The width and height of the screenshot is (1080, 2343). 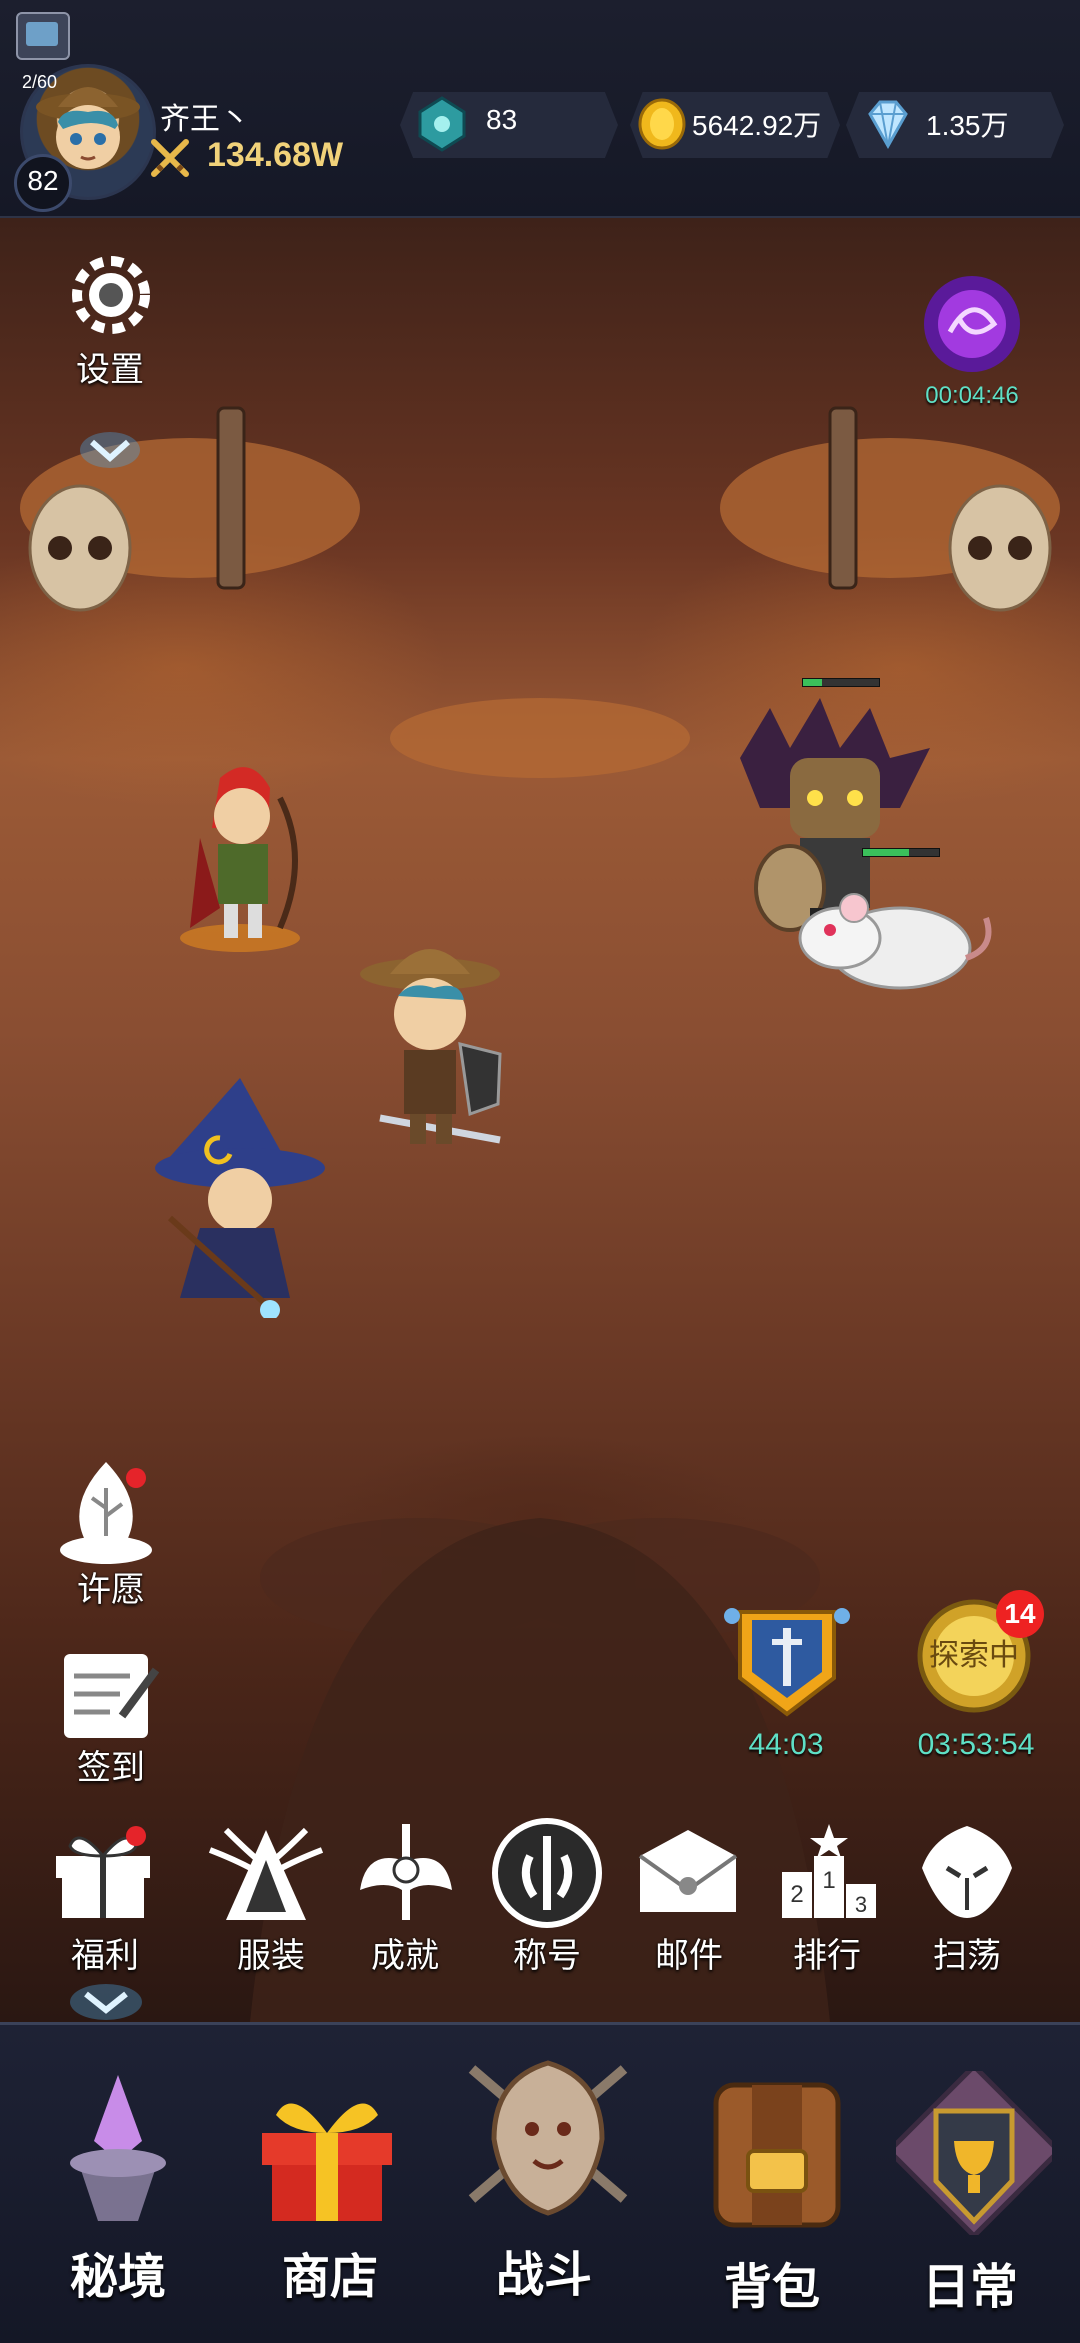 I want to click on portal-timer: 00:04:46, so click(x=972, y=395).